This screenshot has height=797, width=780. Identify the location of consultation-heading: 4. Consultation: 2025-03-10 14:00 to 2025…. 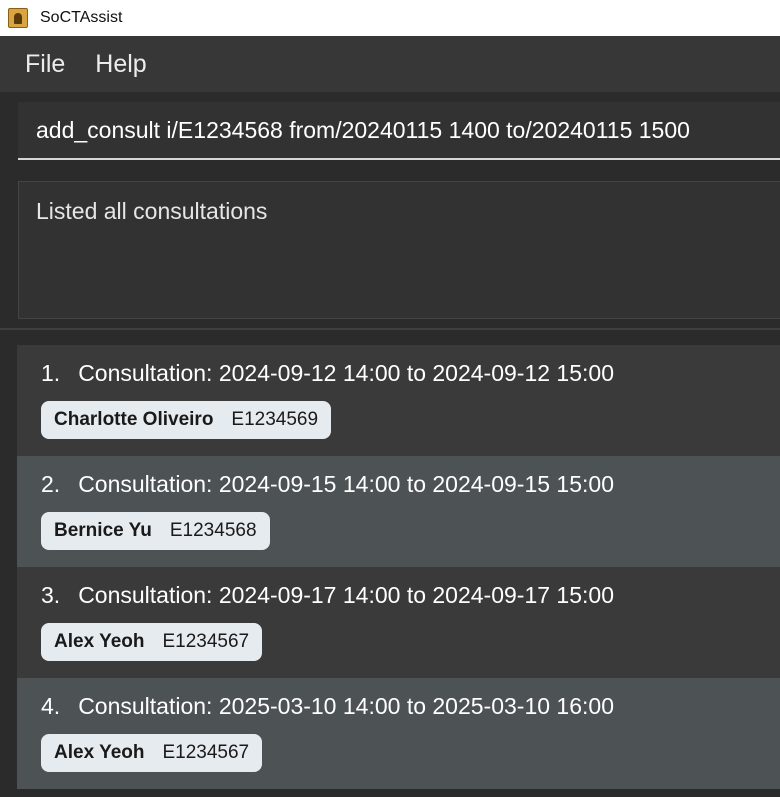
(327, 706).